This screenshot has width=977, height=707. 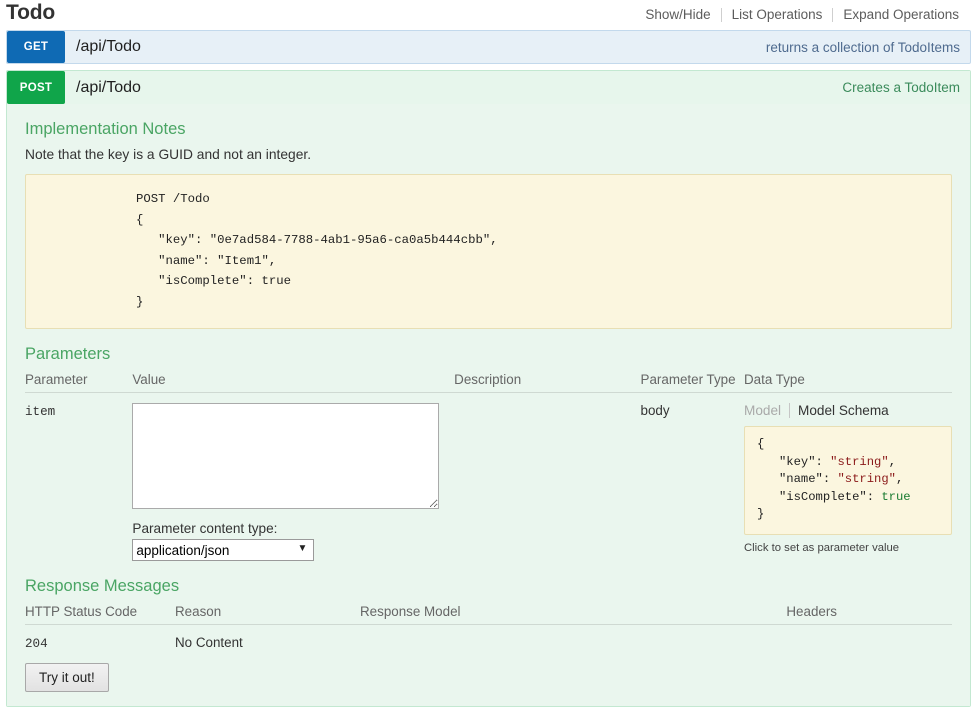 I want to click on col-header-data-type: Data Type, so click(x=848, y=382).